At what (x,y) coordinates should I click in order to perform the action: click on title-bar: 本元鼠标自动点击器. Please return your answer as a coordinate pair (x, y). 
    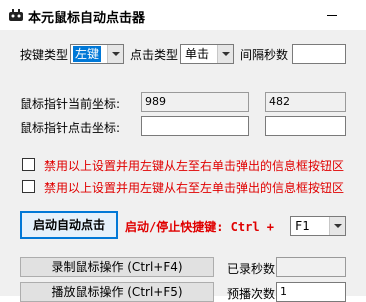
    Looking at the image, I should click on (183, 15).